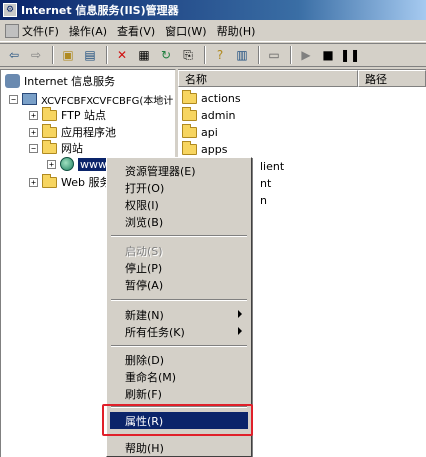 Image resolution: width=426 pixels, height=457 pixels. Describe the element at coordinates (10, 10) in the screenshot. I see `iis-app-icon: ⚙` at that location.